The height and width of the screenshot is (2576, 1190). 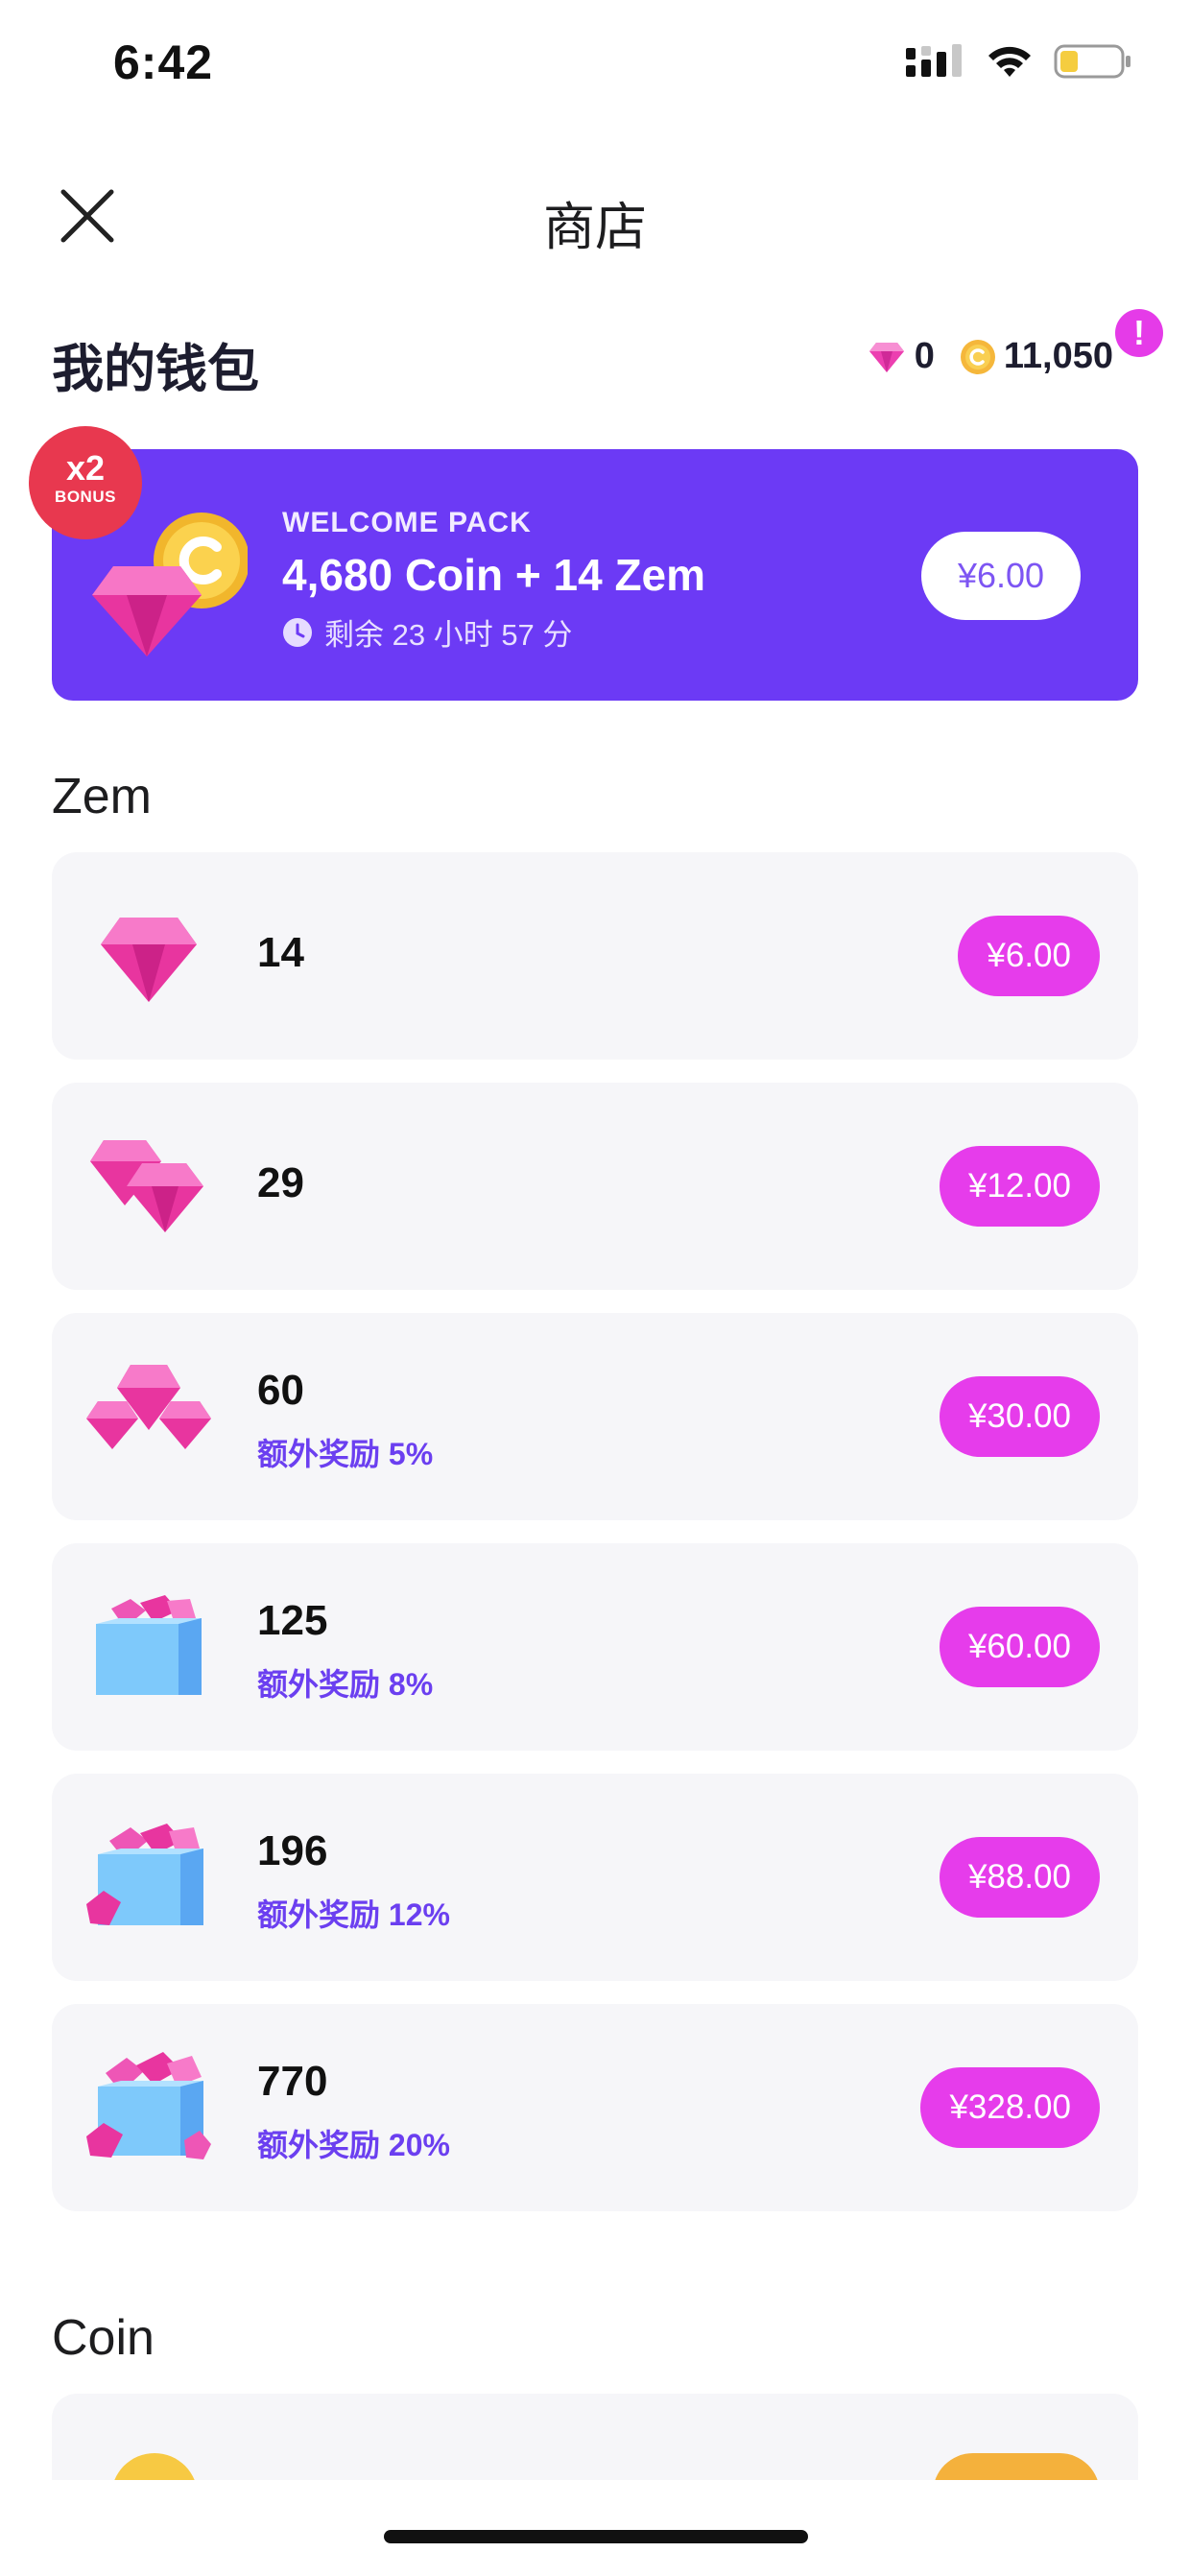 What do you see at coordinates (104, 2338) in the screenshot?
I see `coin-section-title: Coin` at bounding box center [104, 2338].